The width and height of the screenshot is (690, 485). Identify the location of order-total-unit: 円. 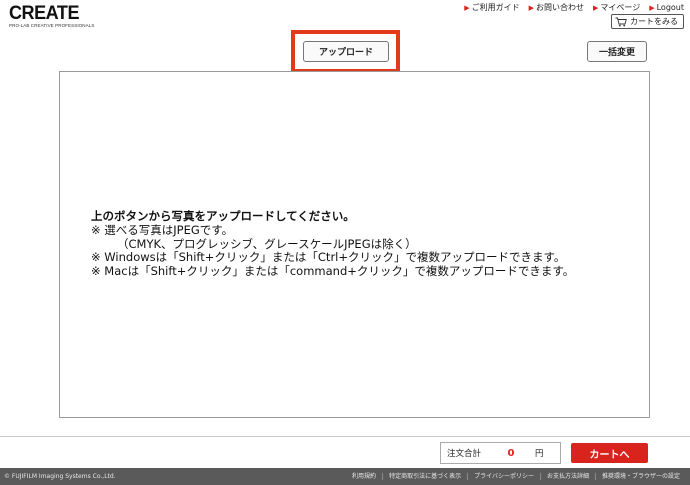
(539, 454).